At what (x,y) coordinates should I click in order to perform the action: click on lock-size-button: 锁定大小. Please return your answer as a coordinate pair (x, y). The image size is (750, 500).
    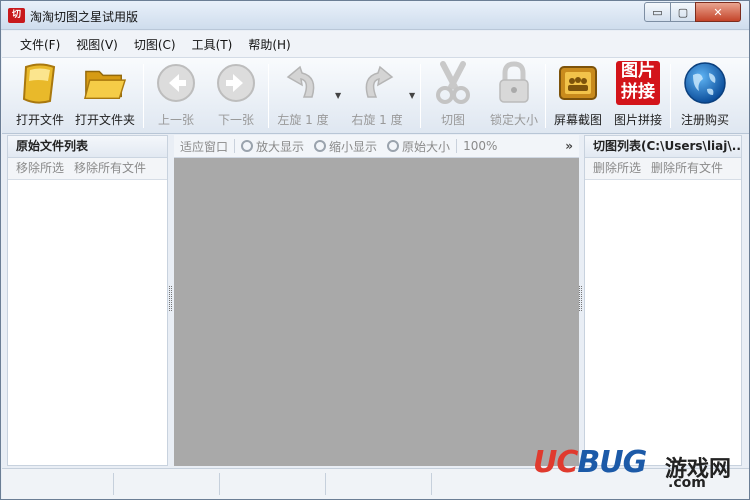
    Looking at the image, I should click on (514, 96).